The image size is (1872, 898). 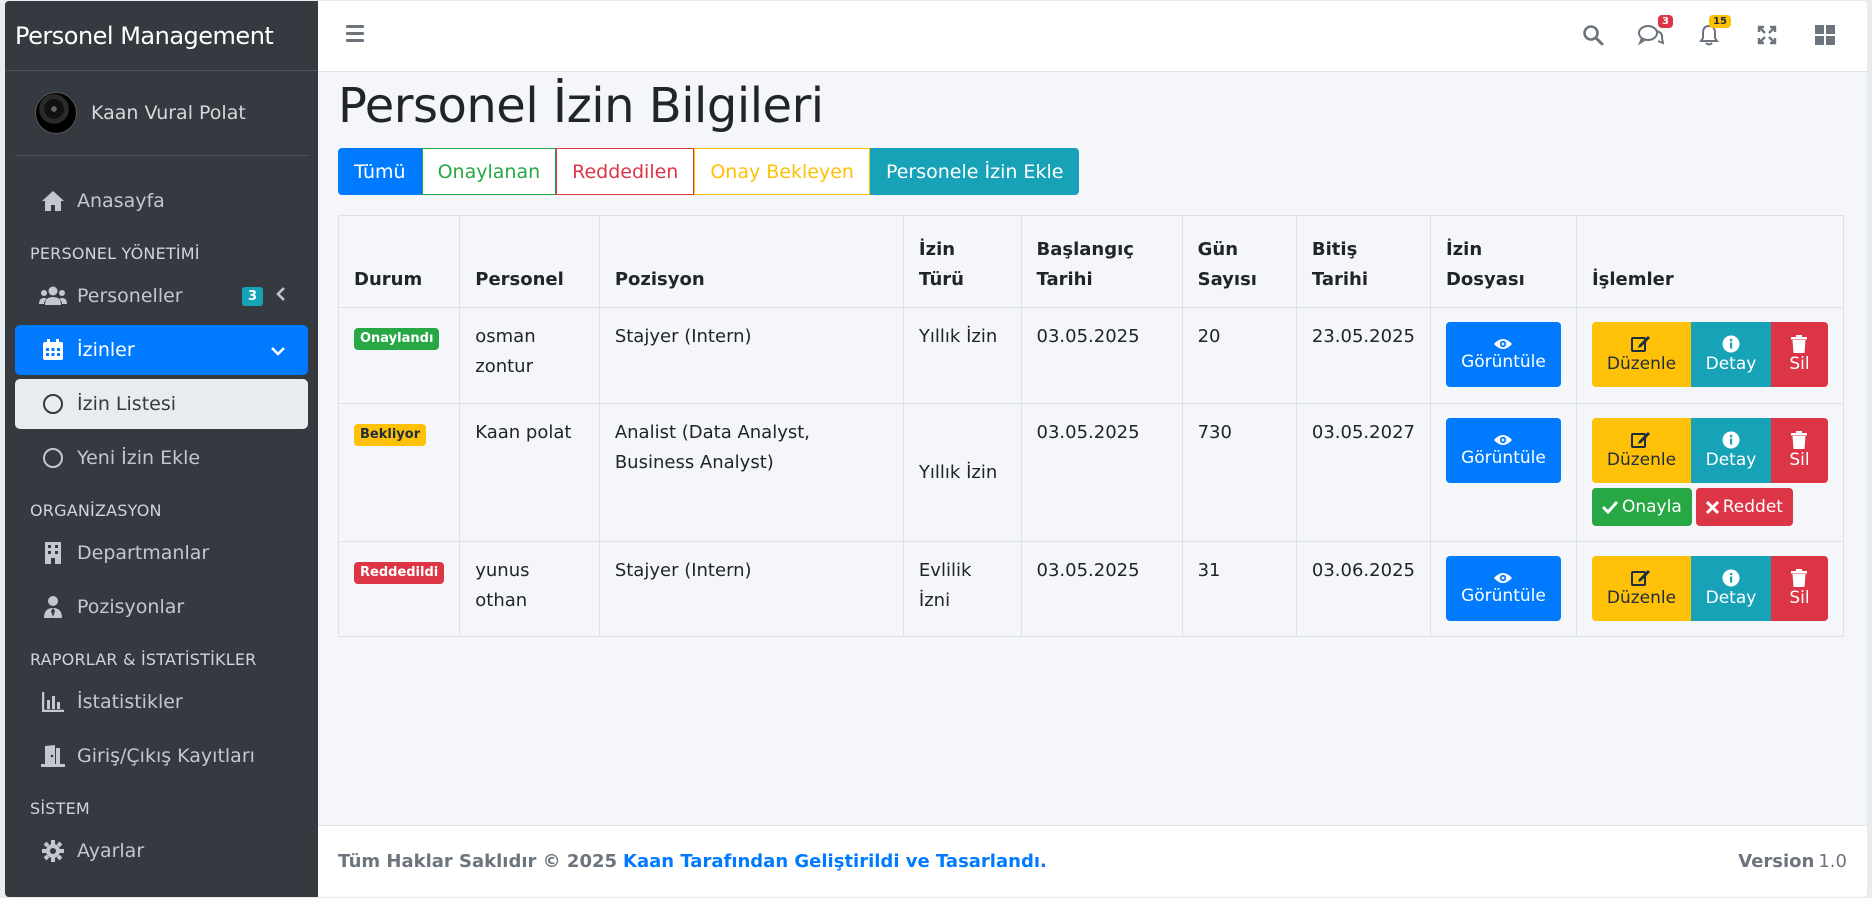 I want to click on sidebar-item-home: Anasayfa, so click(x=161, y=201).